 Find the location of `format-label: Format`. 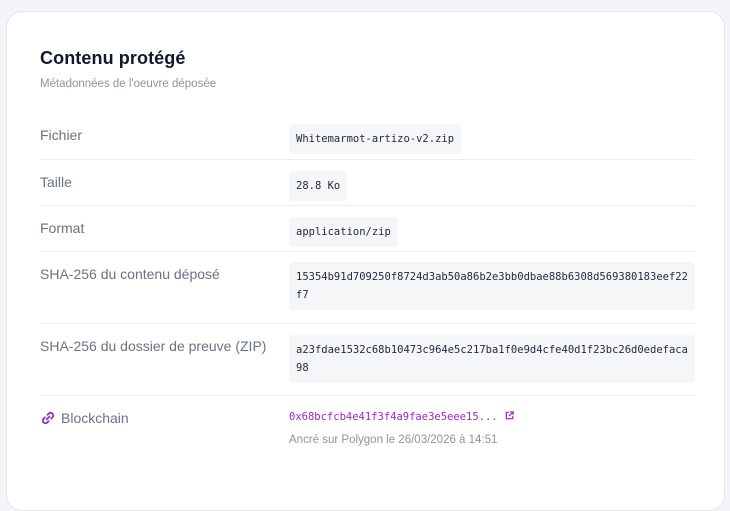

format-label: Format is located at coordinates (62, 228).